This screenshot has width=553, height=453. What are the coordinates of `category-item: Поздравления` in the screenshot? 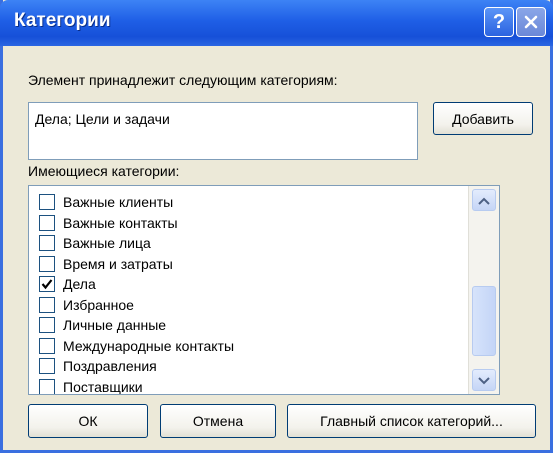 It's located at (249, 366).